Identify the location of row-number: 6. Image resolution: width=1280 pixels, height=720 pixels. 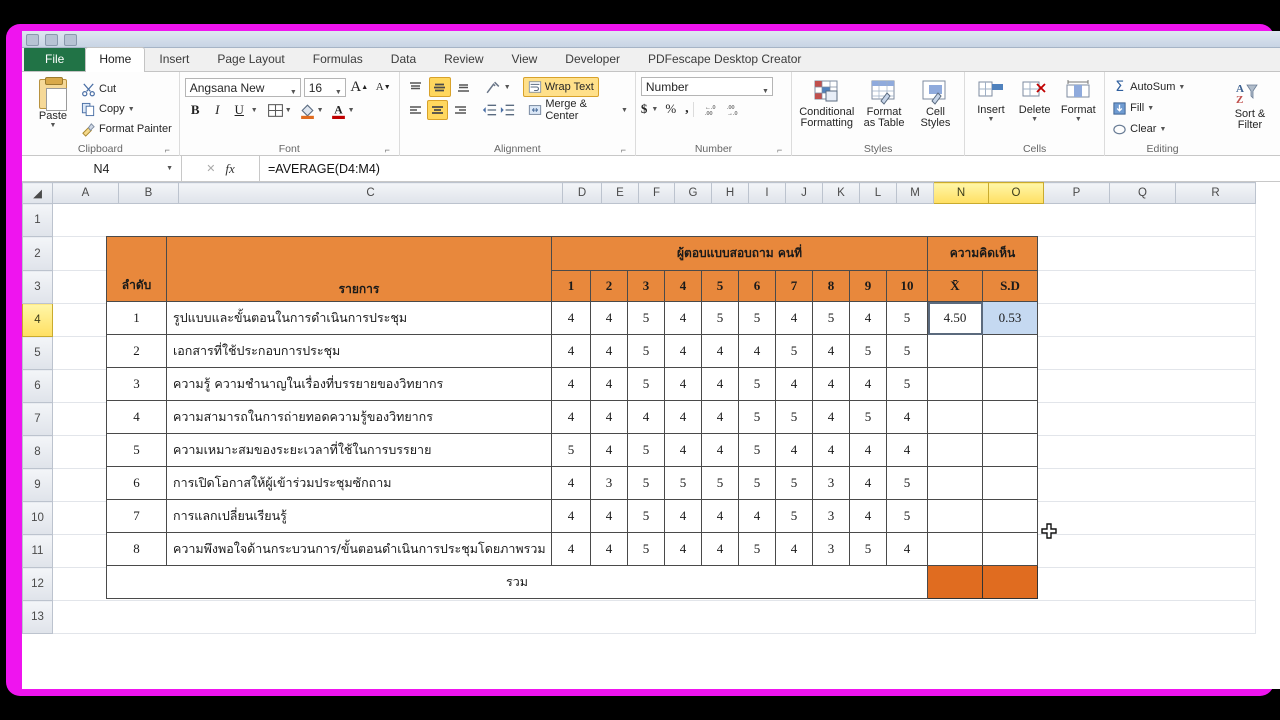
(136, 483).